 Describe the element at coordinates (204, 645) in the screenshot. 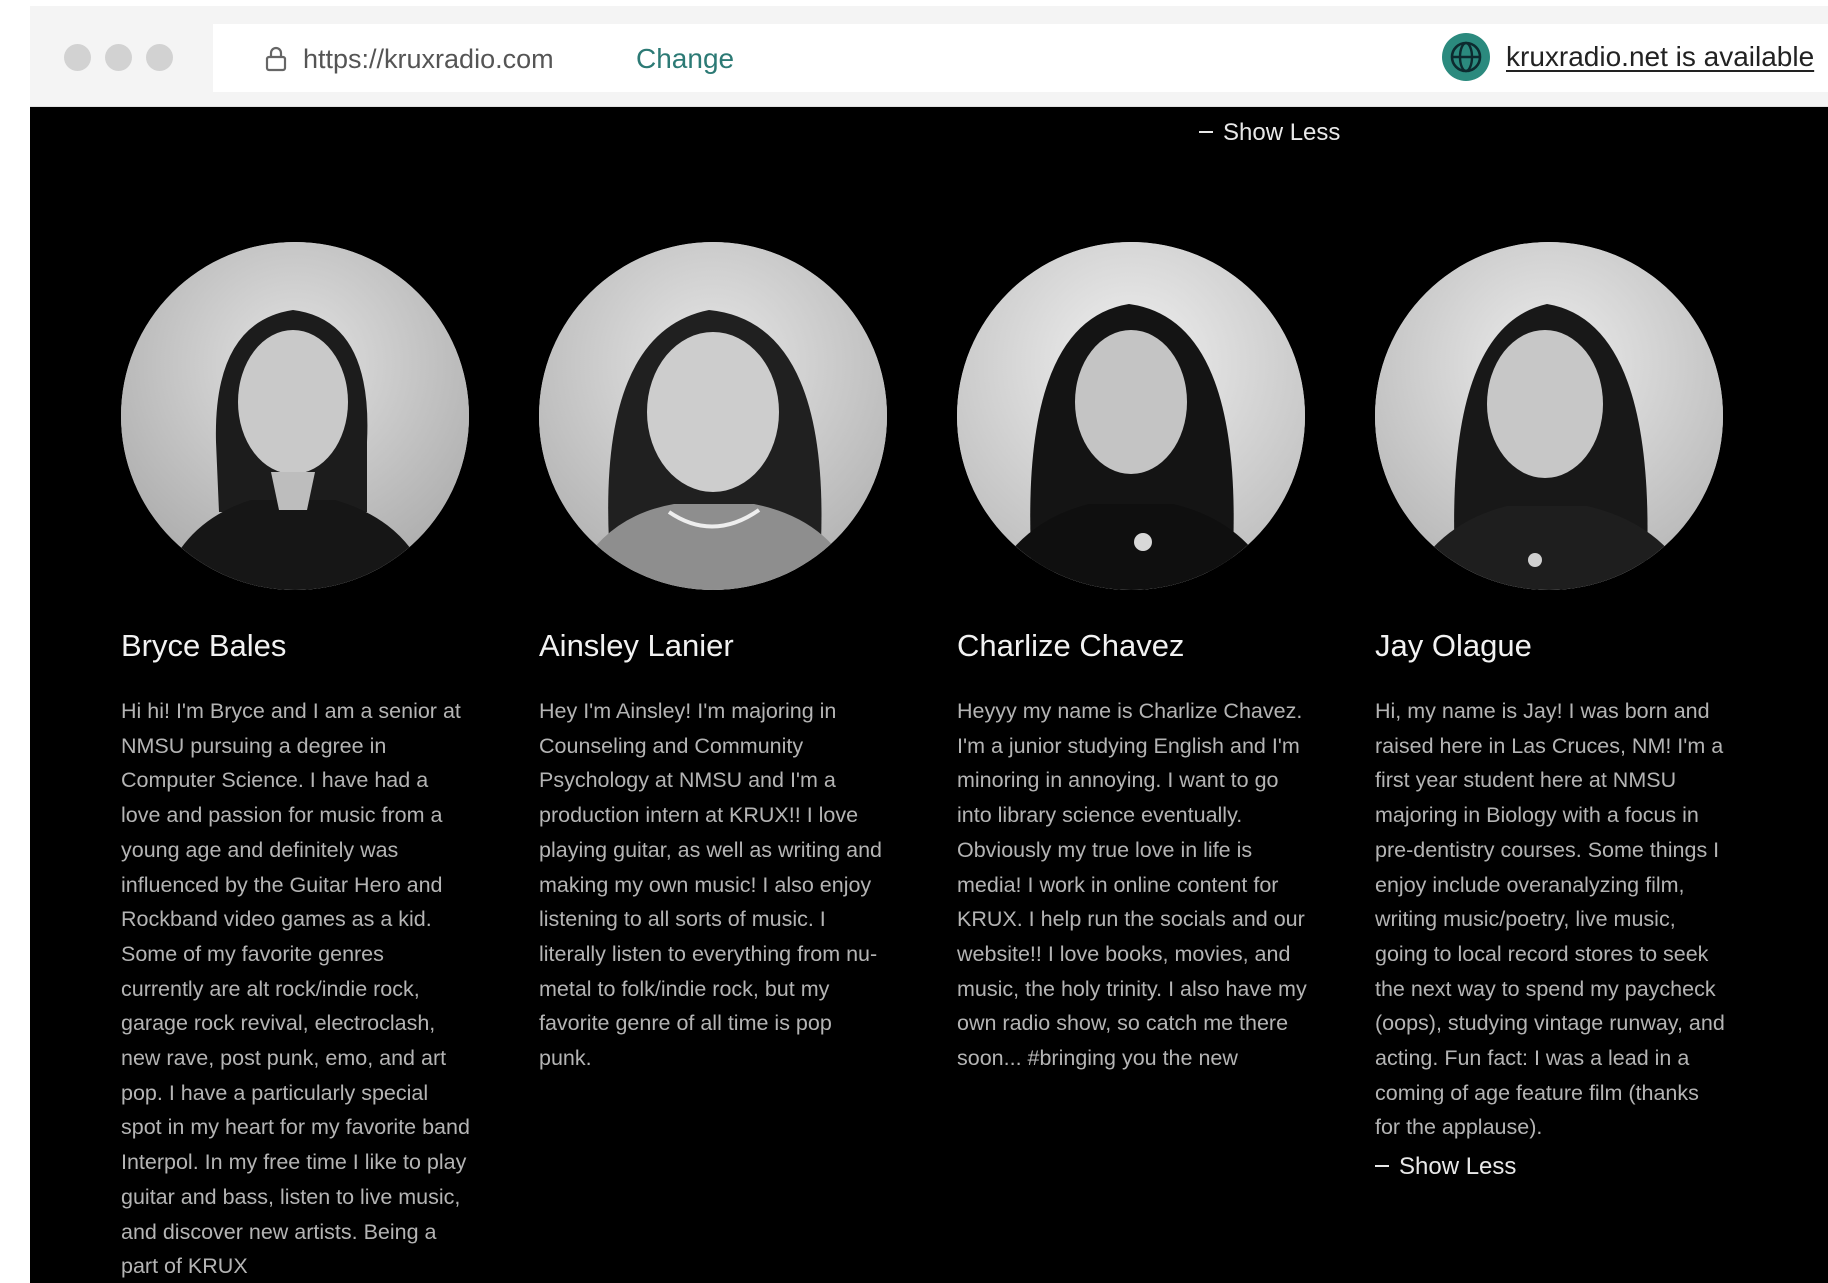

I see `staff-name: Bryce Bales` at that location.